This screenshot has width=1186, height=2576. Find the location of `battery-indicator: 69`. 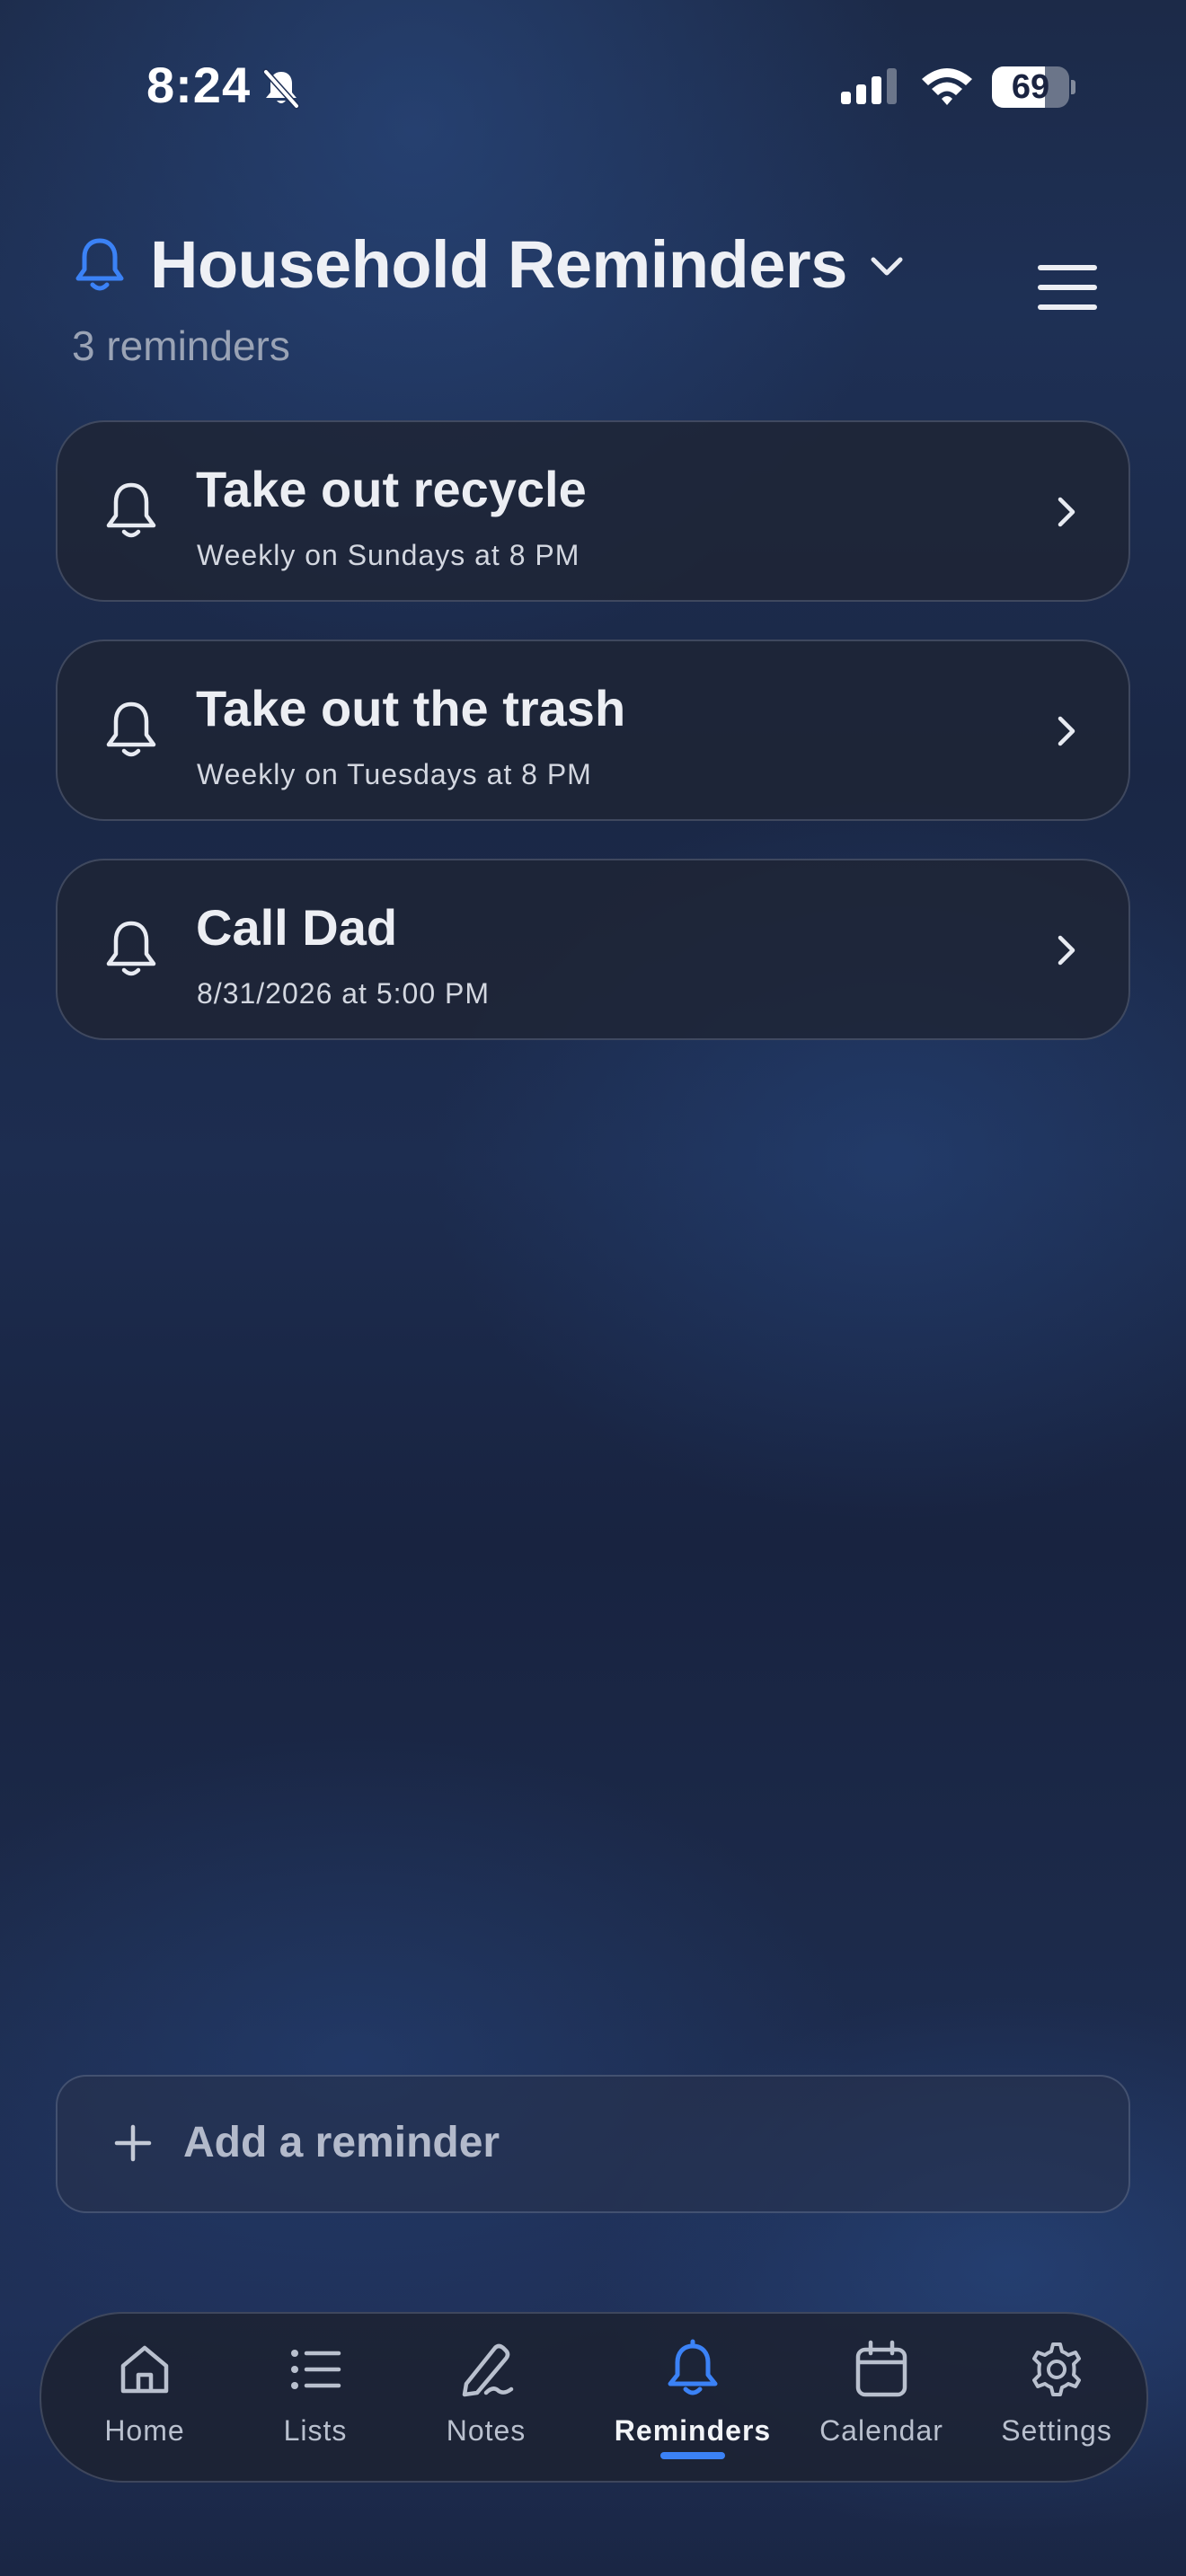

battery-indicator: 69 is located at coordinates (1033, 87).